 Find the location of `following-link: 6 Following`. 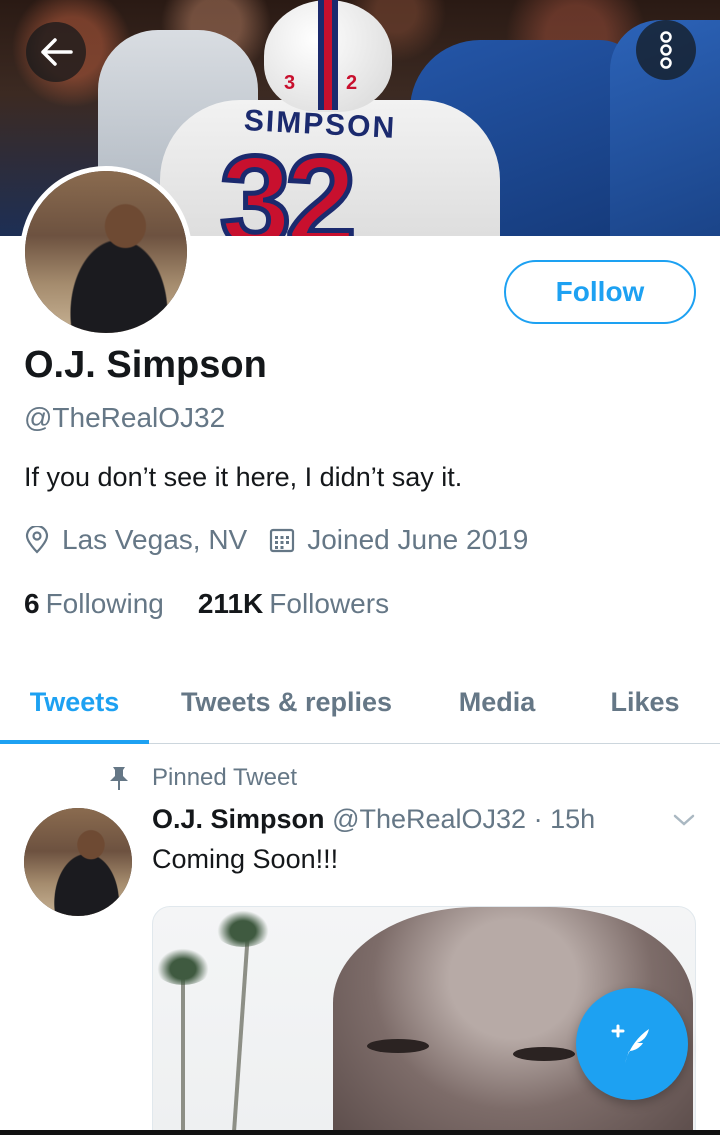

following-link: 6 Following is located at coordinates (94, 604).